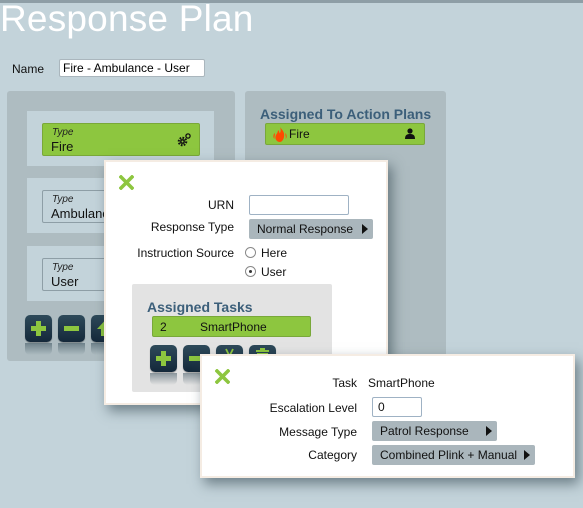 This screenshot has height=508, width=583. What do you see at coordinates (332, 455) in the screenshot?
I see `category-label: Category` at bounding box center [332, 455].